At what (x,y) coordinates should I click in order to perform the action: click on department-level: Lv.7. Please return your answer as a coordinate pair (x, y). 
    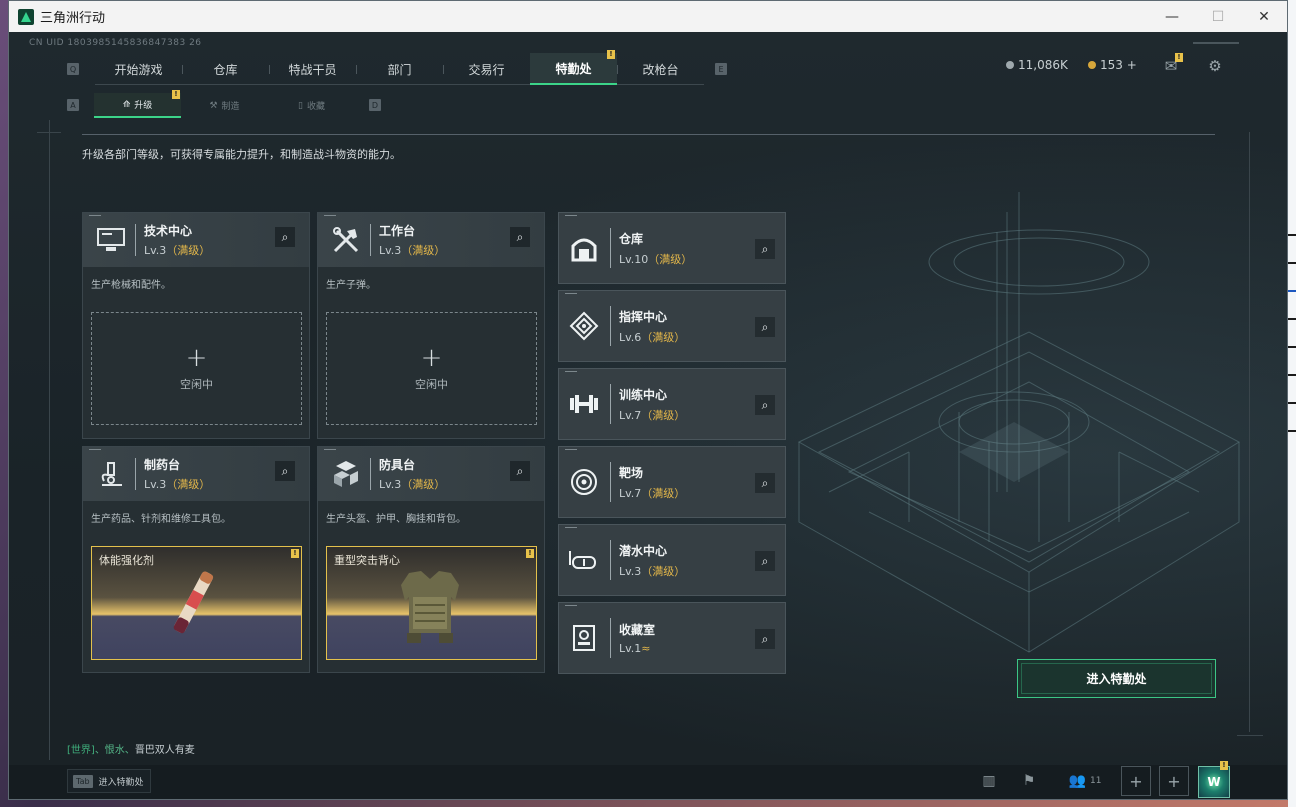
    Looking at the image, I should click on (630, 493).